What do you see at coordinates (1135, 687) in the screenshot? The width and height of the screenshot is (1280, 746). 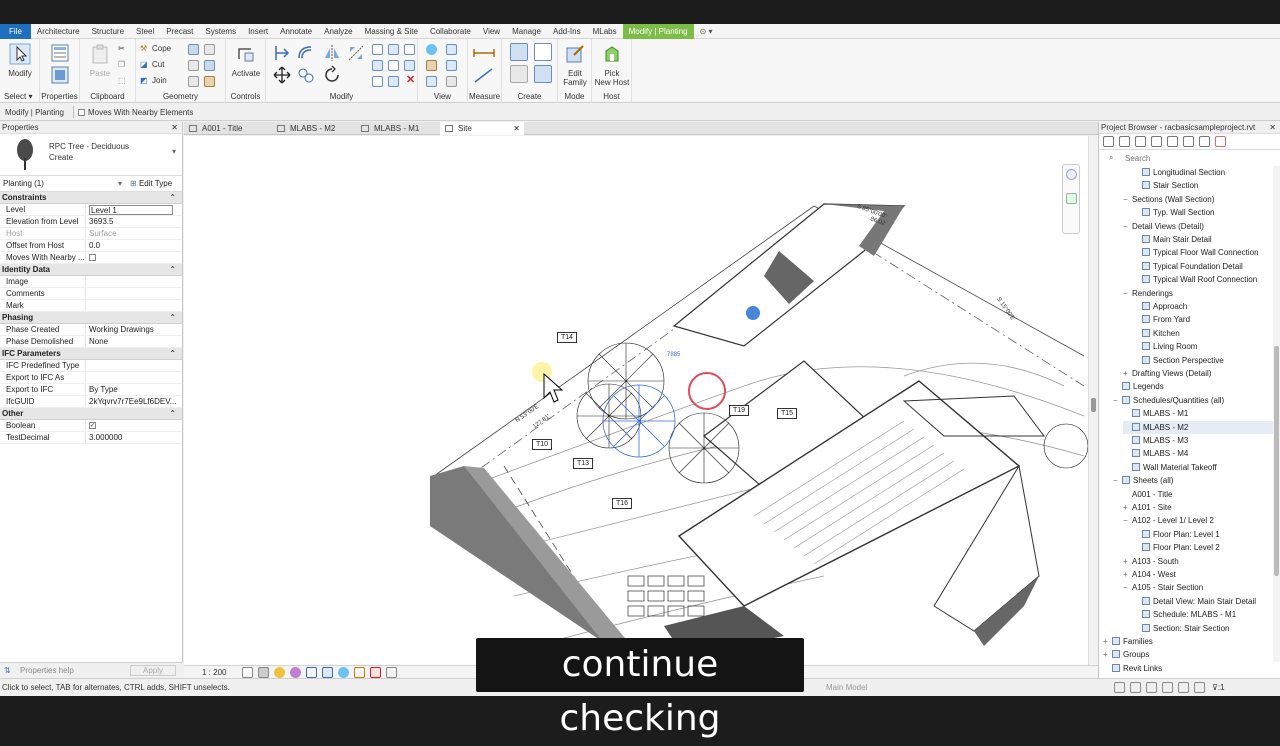 I see `design-options-icon` at bounding box center [1135, 687].